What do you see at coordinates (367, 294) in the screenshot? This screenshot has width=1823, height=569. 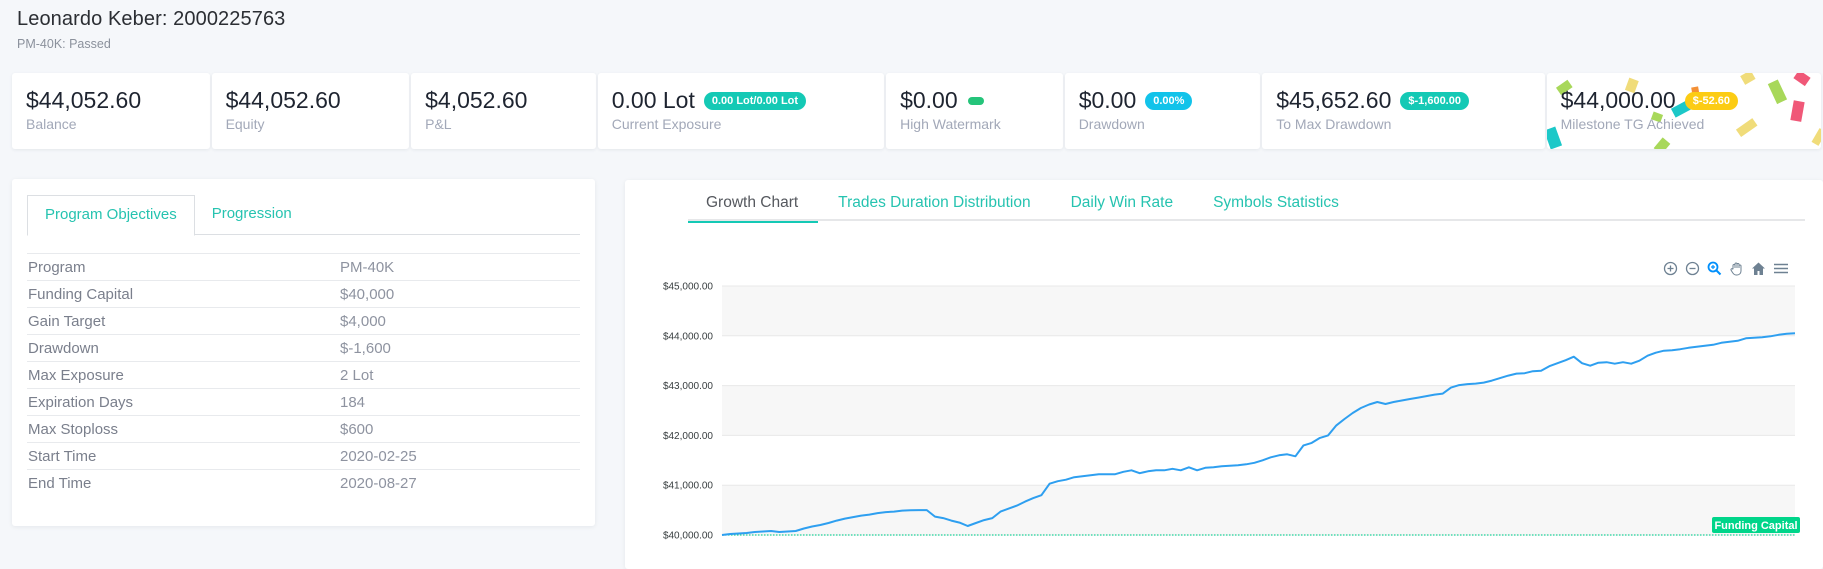 I see `row-value: $40,000` at bounding box center [367, 294].